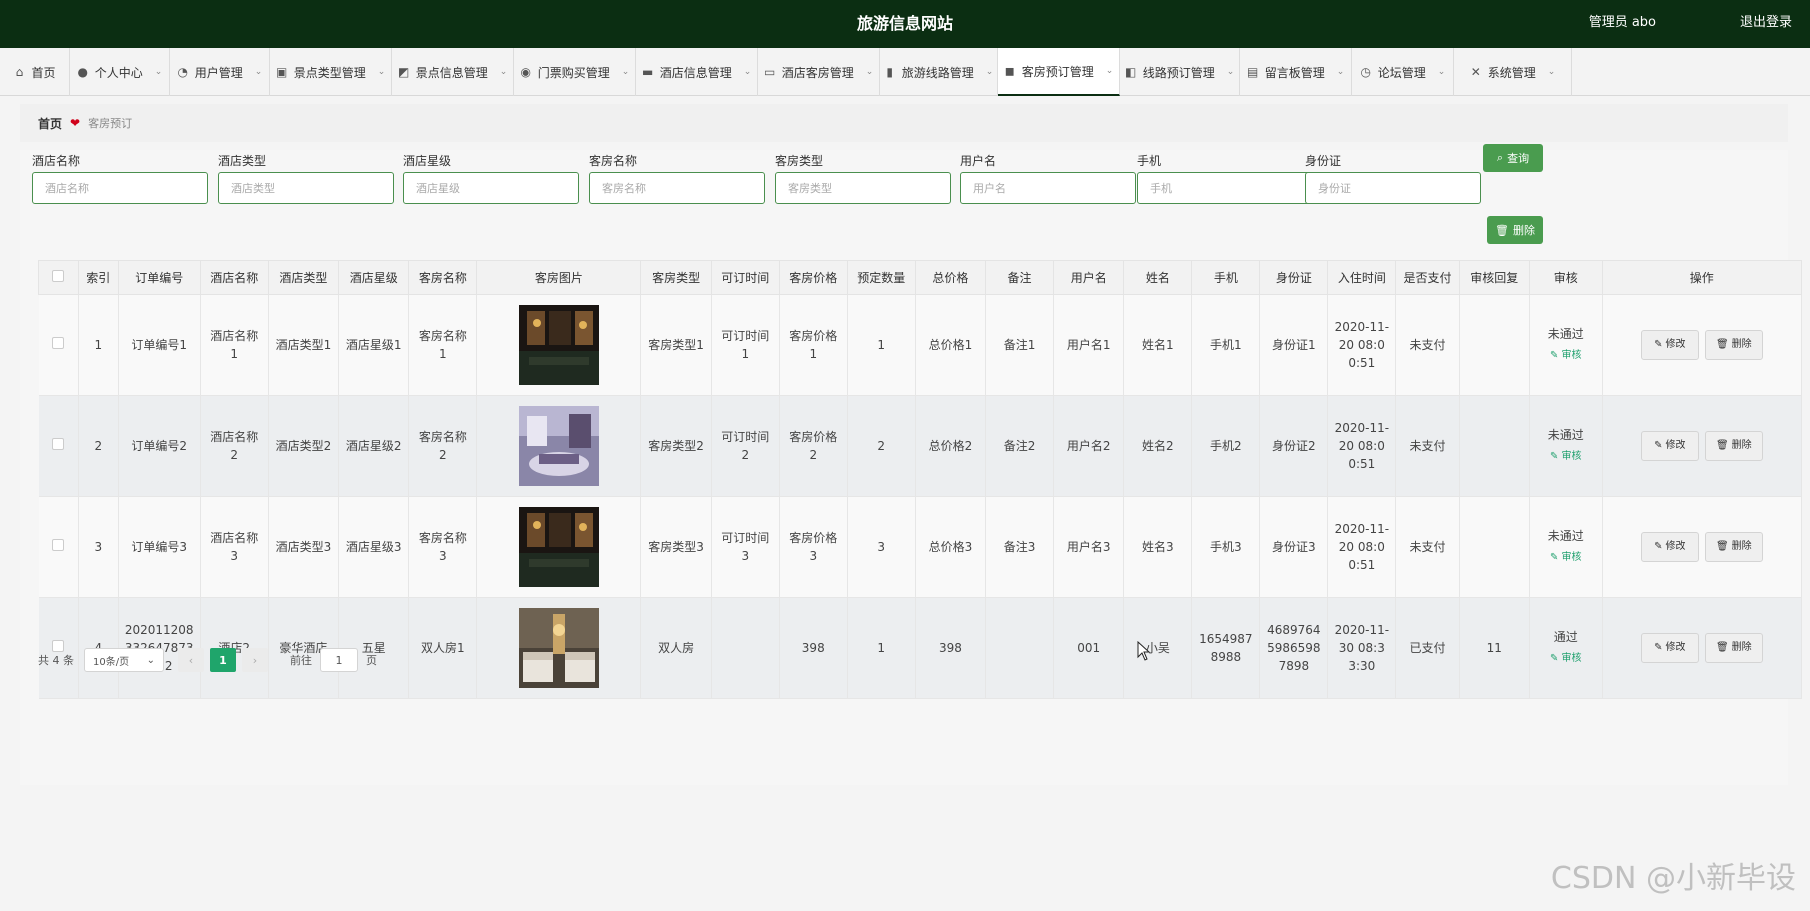 The image size is (1810, 911). I want to click on query-button: ⌕ 查询, so click(1513, 158).